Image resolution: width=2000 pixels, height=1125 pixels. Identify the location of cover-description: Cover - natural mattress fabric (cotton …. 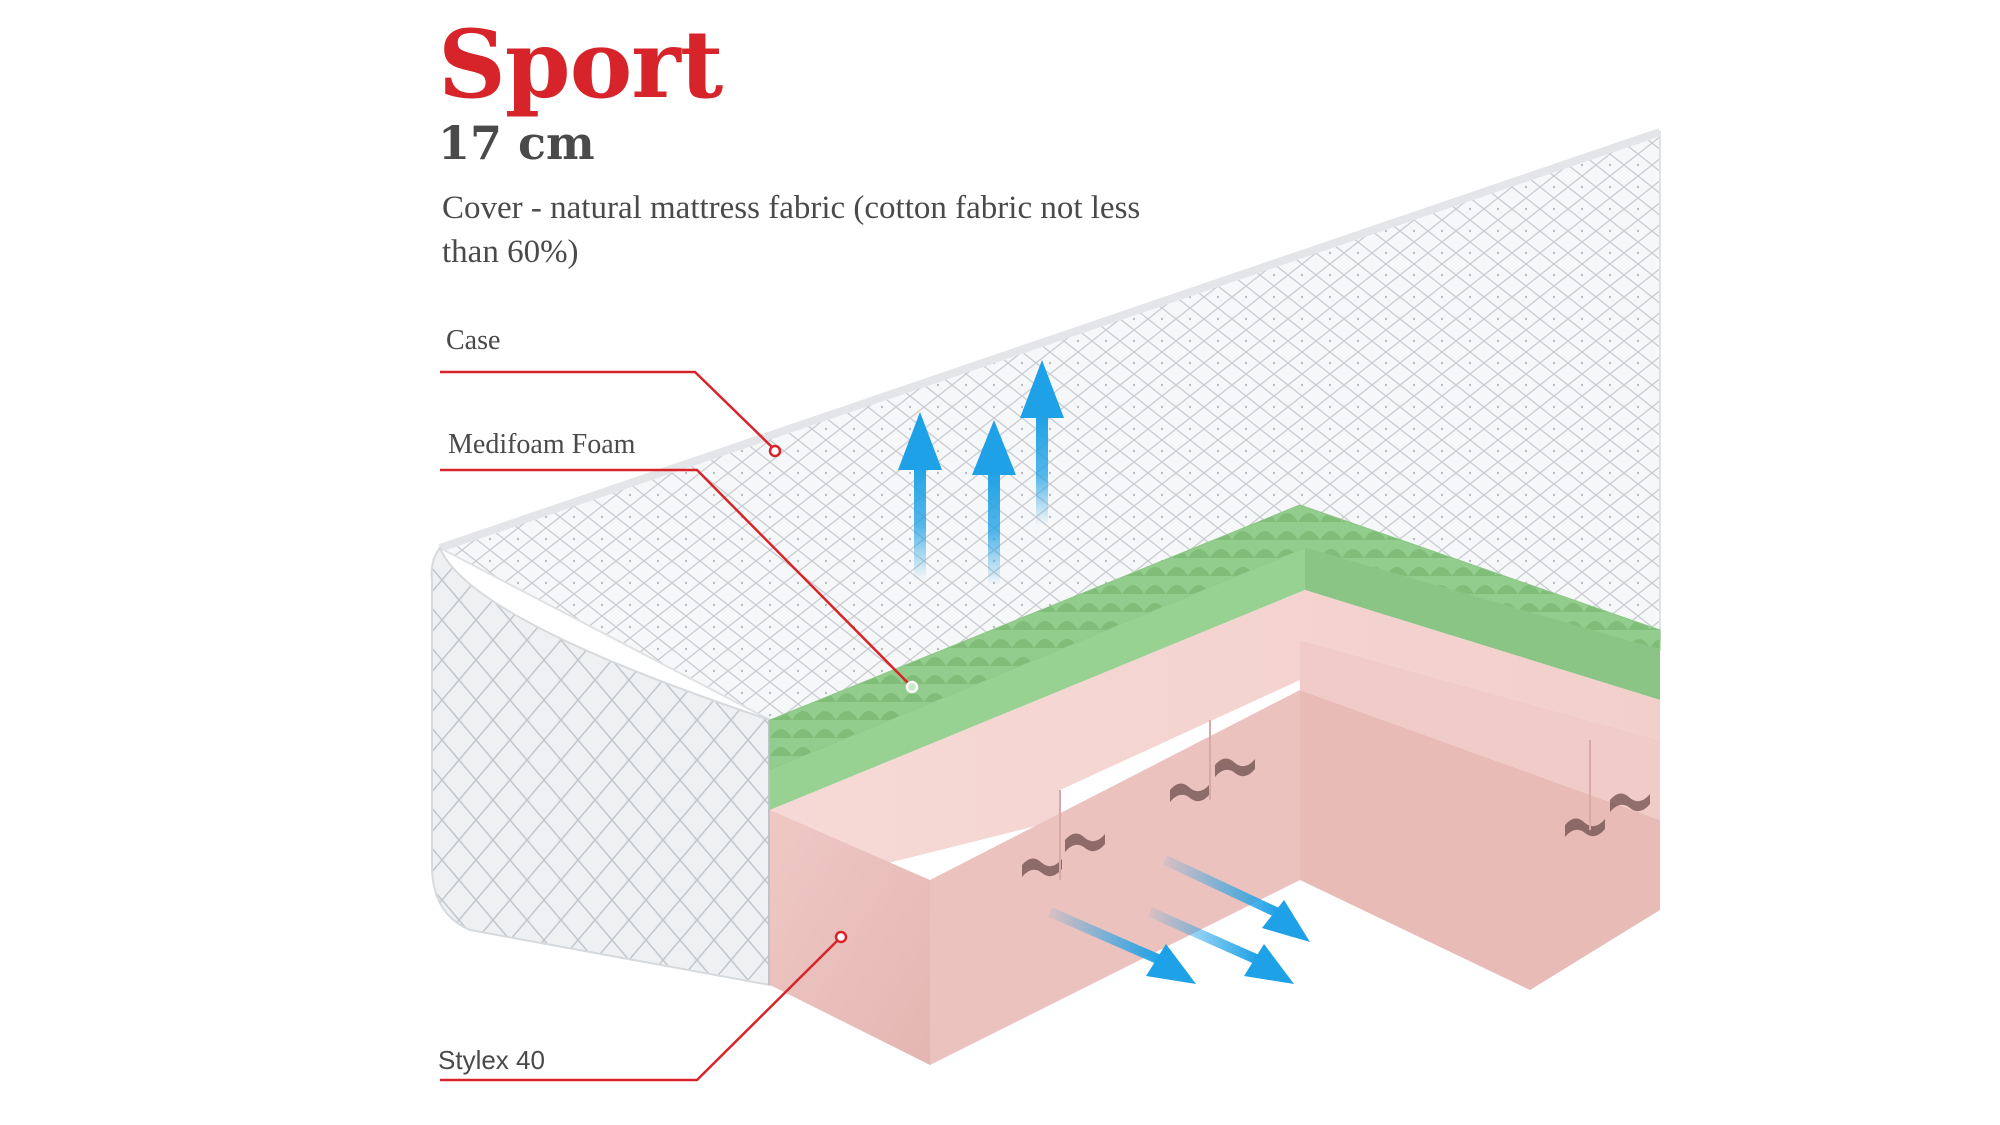
(791, 230).